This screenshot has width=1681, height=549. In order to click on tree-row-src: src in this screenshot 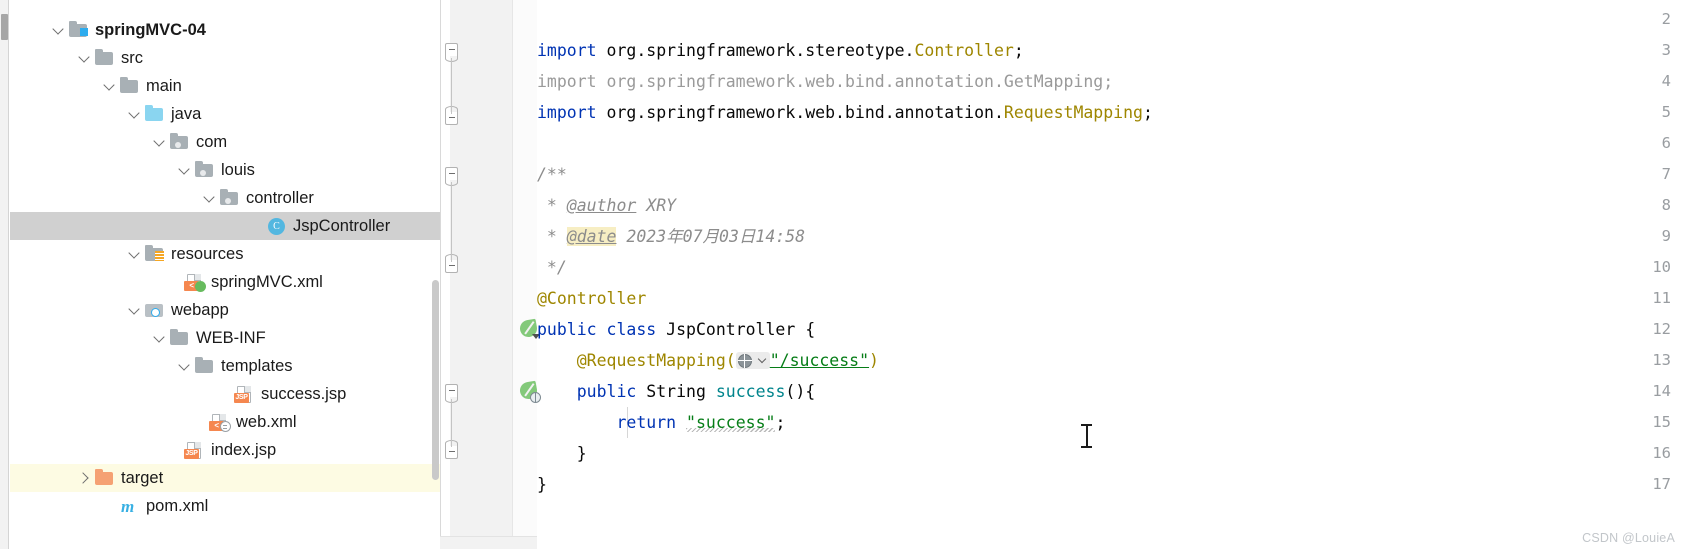, I will do `click(225, 58)`.